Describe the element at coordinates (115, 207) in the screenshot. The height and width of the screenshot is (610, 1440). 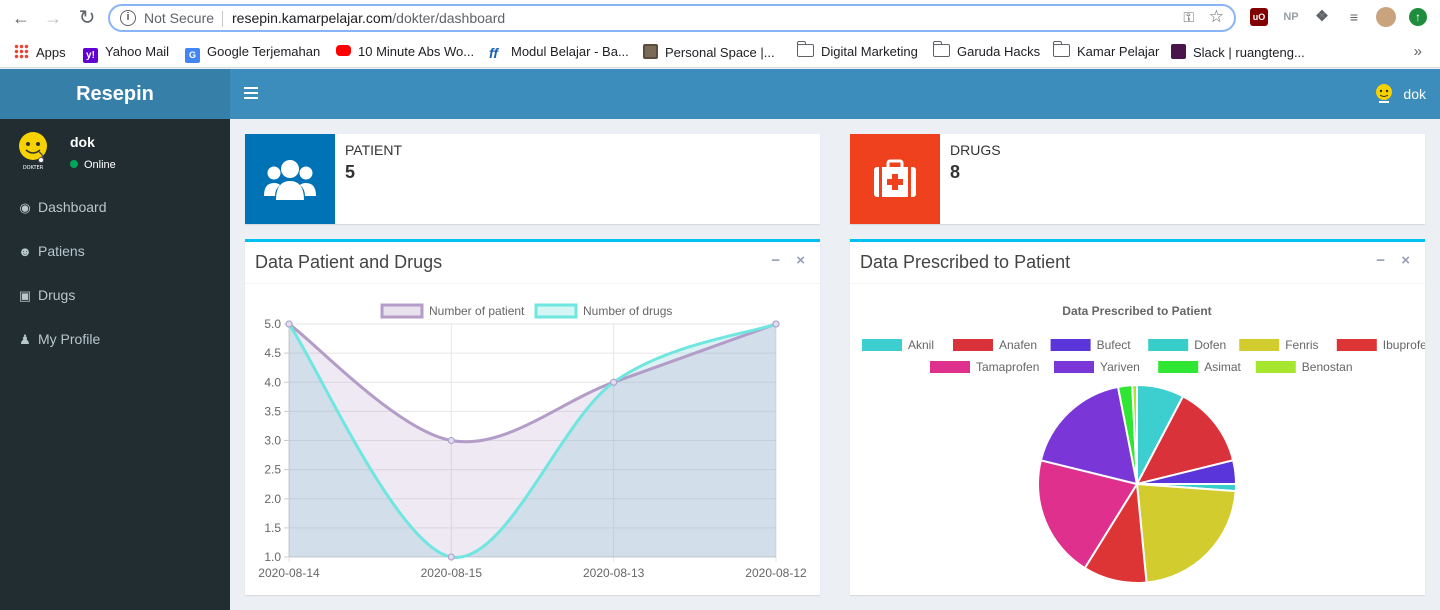
I see `sidebar-item-dashboard: ◉ Dashboard` at that location.